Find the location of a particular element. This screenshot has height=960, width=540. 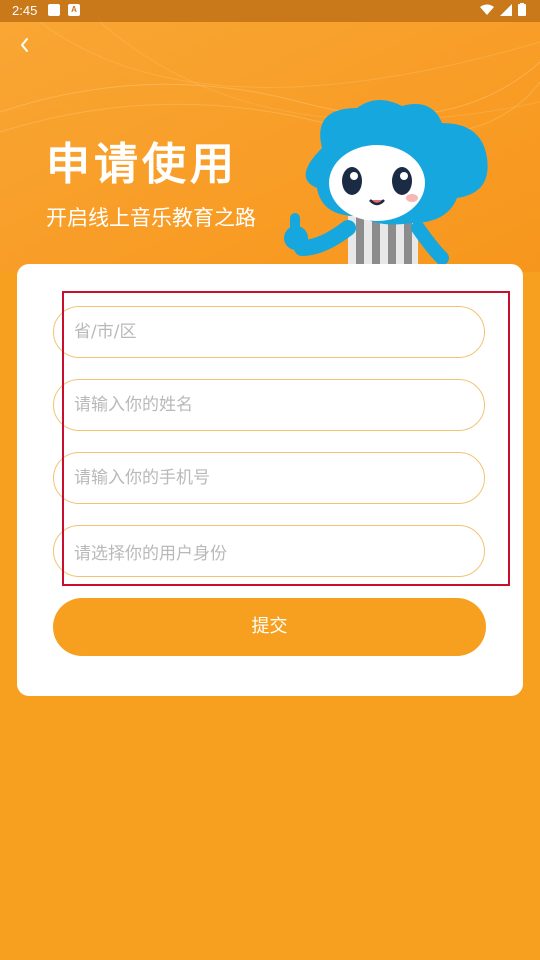

region-input is located at coordinates (269, 332).